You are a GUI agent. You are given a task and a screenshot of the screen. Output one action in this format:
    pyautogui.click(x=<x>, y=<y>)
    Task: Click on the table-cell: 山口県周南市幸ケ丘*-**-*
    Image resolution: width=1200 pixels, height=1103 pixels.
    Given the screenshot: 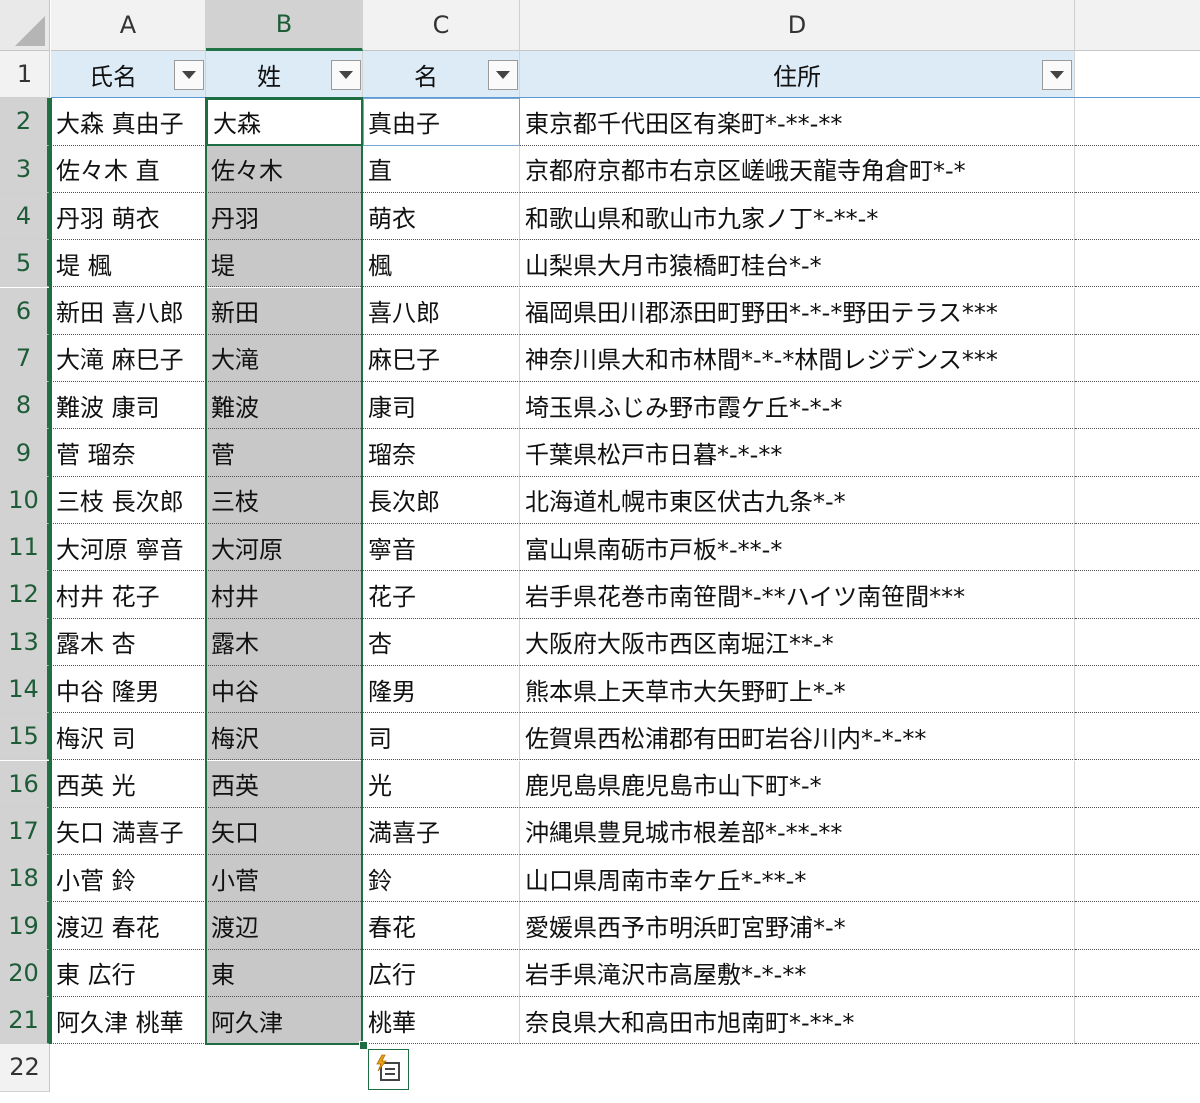 What is the action you would take?
    pyautogui.click(x=797, y=879)
    